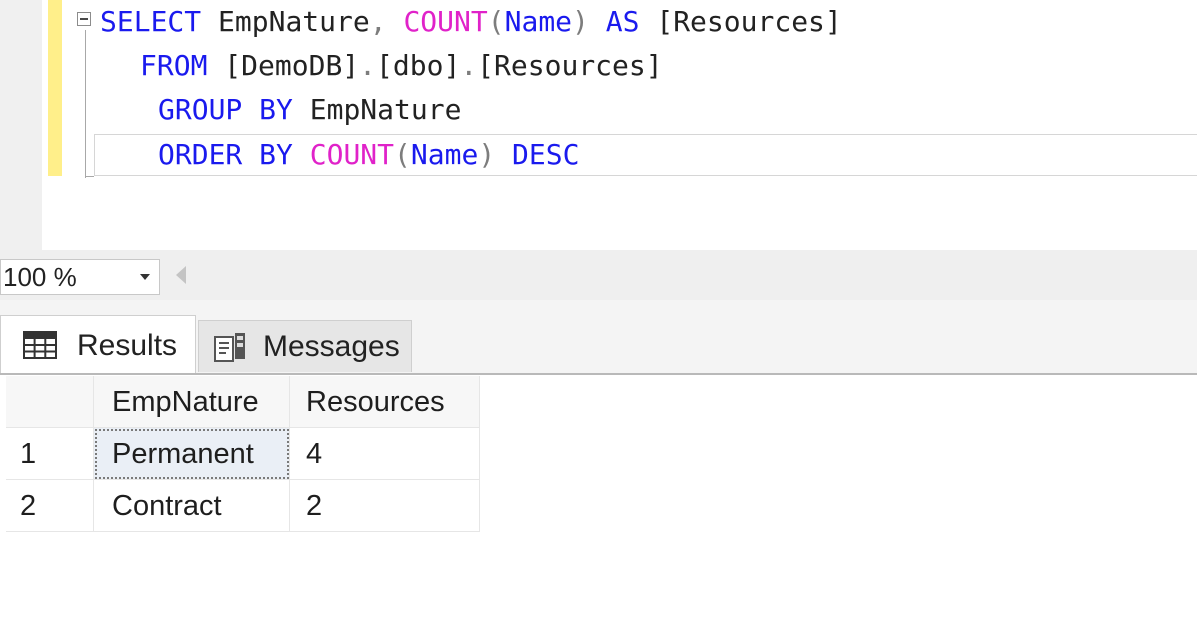  I want to click on sql-keyword: ORDER, so click(200, 154).